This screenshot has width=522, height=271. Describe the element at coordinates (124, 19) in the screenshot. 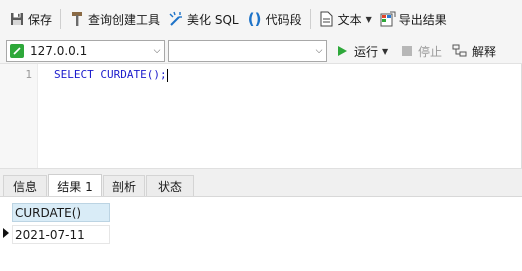

I see `query-builder-label: 查询创建工具` at that location.